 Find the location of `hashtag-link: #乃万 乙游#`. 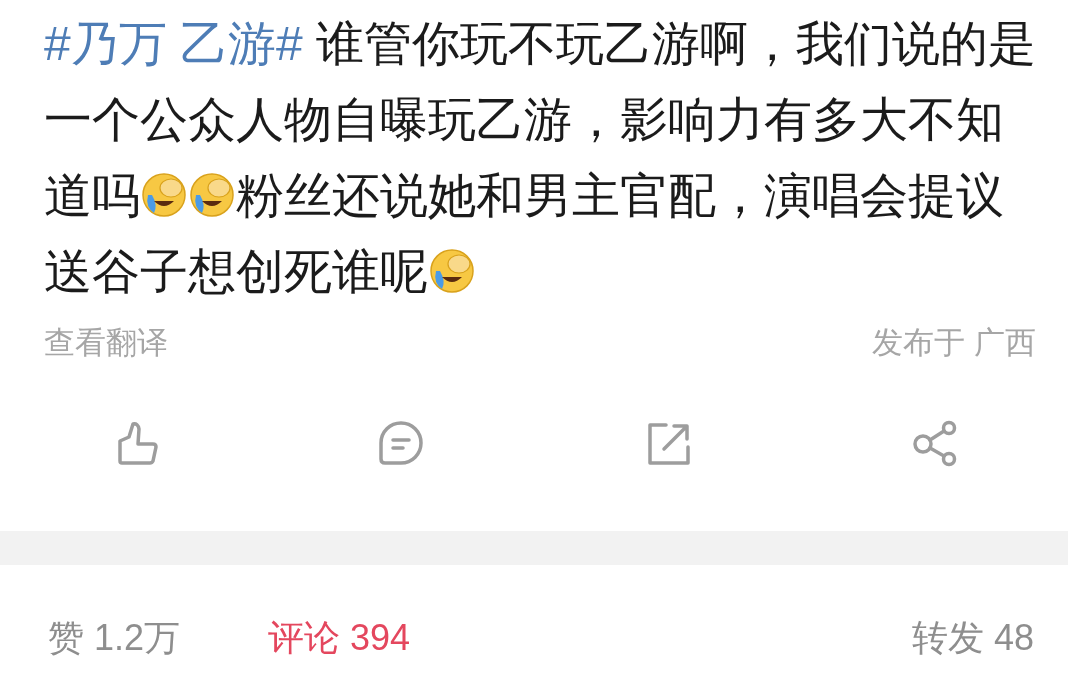

hashtag-link: #乃万 乙游# is located at coordinates (173, 43).